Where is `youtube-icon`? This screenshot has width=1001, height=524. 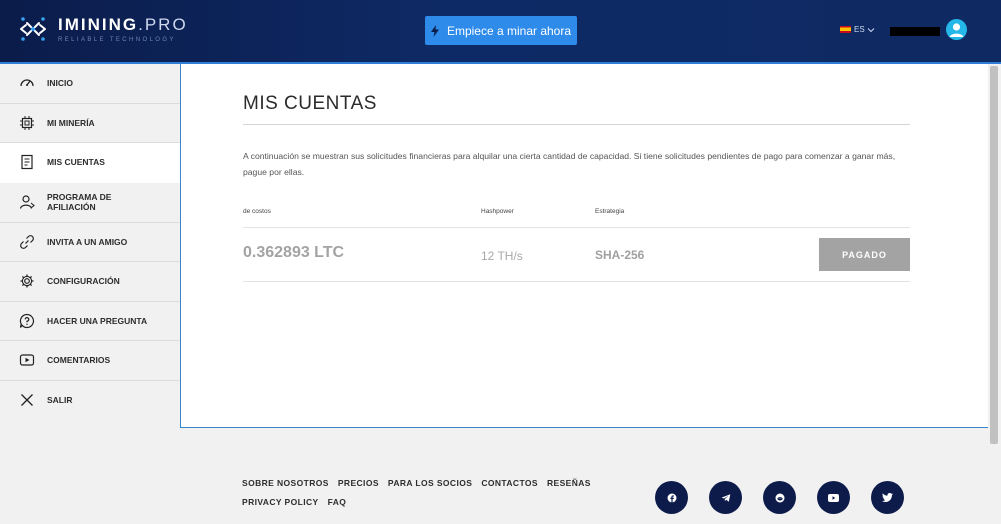
youtube-icon is located at coordinates (833, 497).